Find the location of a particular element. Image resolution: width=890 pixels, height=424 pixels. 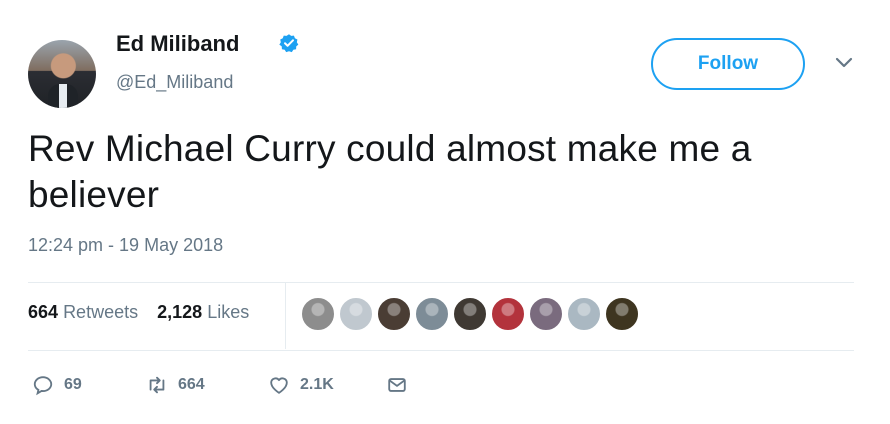

stats-separator is located at coordinates (285, 316).